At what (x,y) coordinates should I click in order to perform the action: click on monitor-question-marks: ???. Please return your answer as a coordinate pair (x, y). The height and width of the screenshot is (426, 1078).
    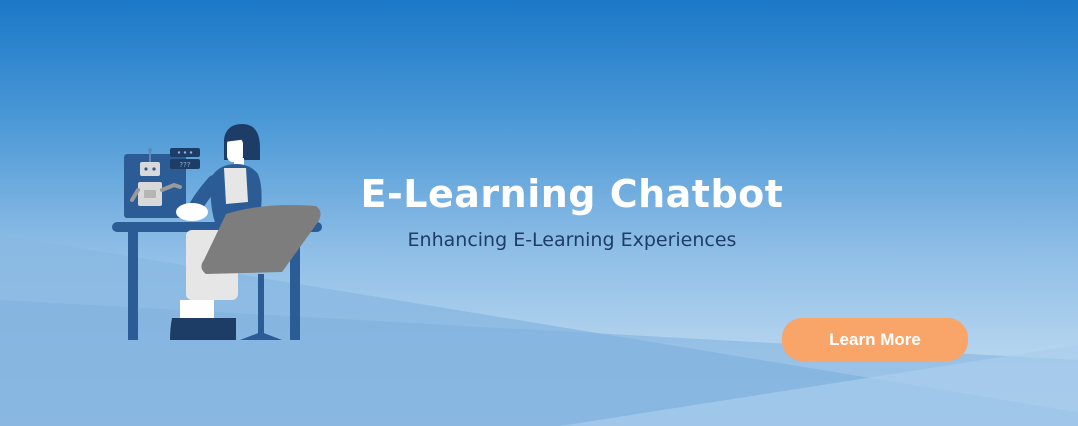
    Looking at the image, I should click on (184, 165).